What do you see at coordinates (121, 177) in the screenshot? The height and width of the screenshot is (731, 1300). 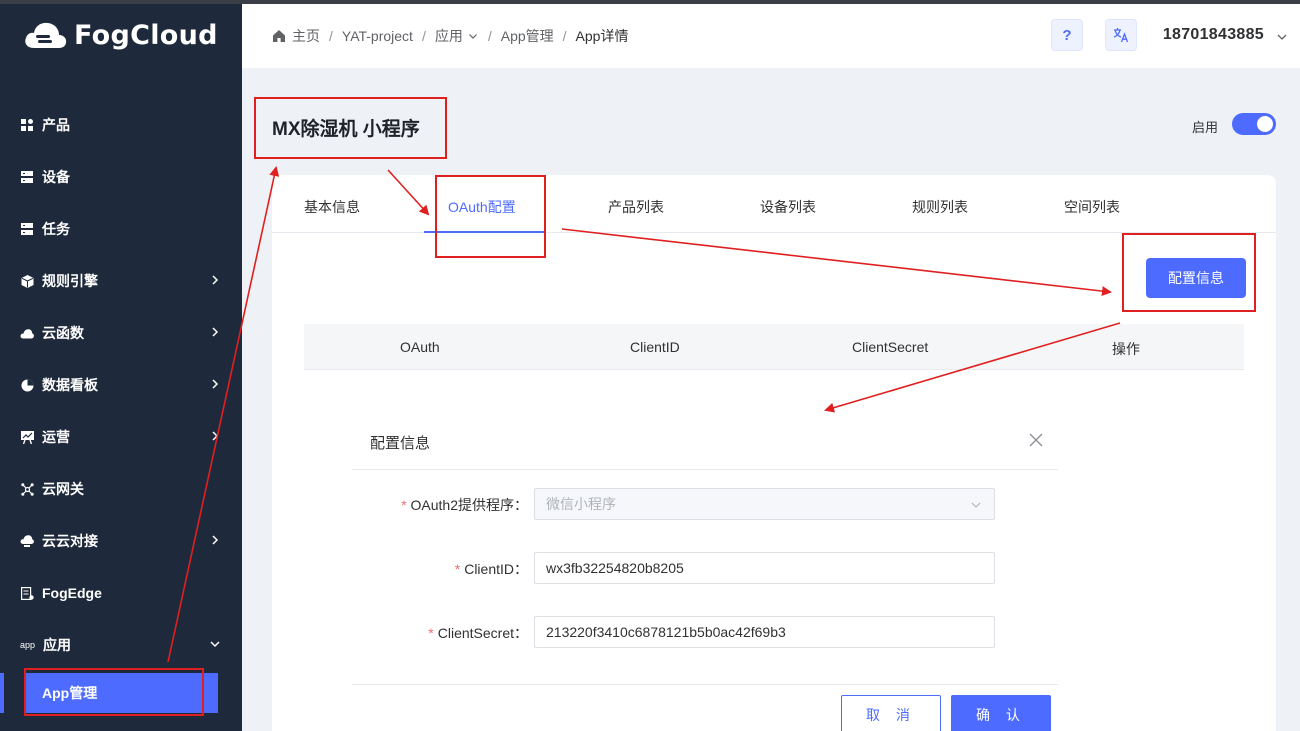 I see `sidebar-item-devices: 设备` at bounding box center [121, 177].